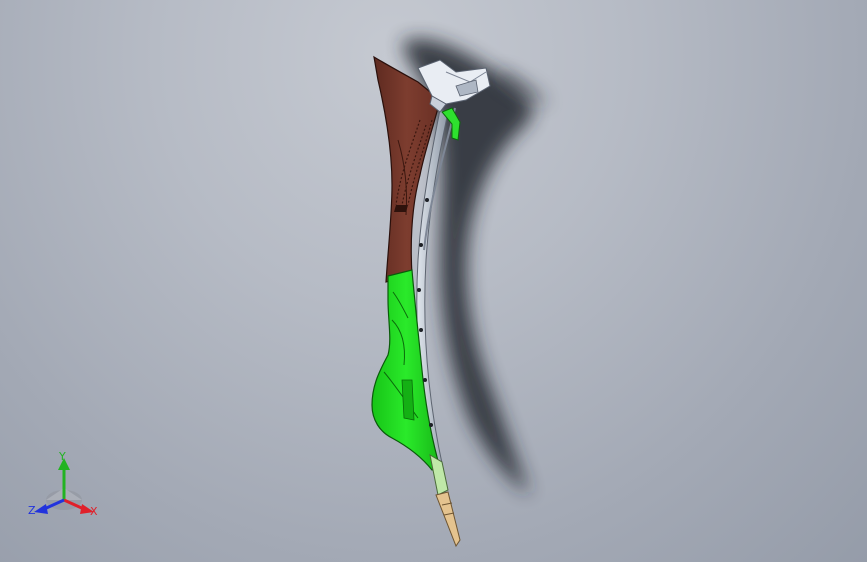  I want to click on x-axis-label: X, so click(94, 511).